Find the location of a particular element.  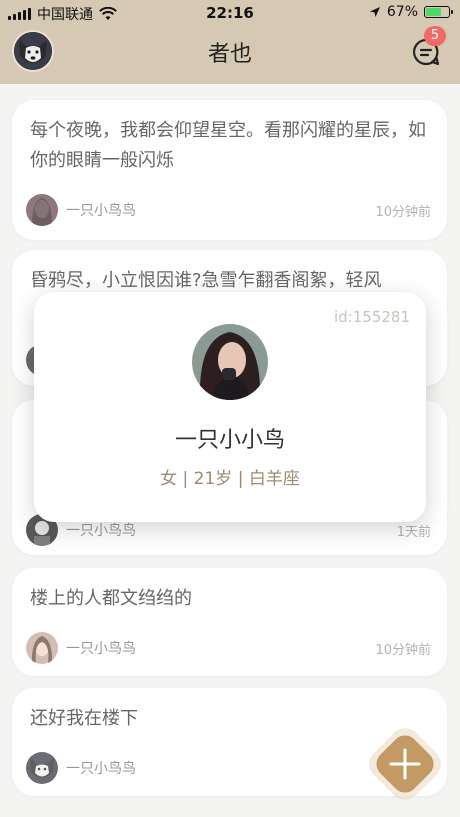

page-title: 者也 is located at coordinates (229, 54).